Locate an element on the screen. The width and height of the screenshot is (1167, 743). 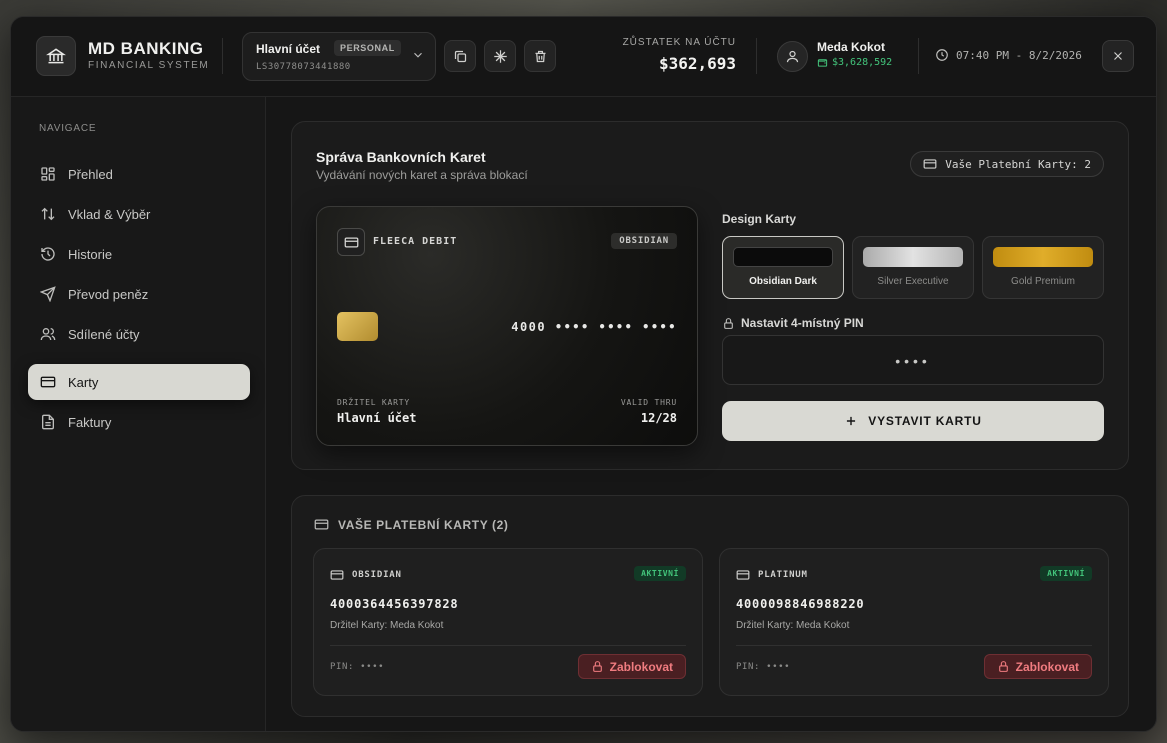
copy-button is located at coordinates (460, 56).